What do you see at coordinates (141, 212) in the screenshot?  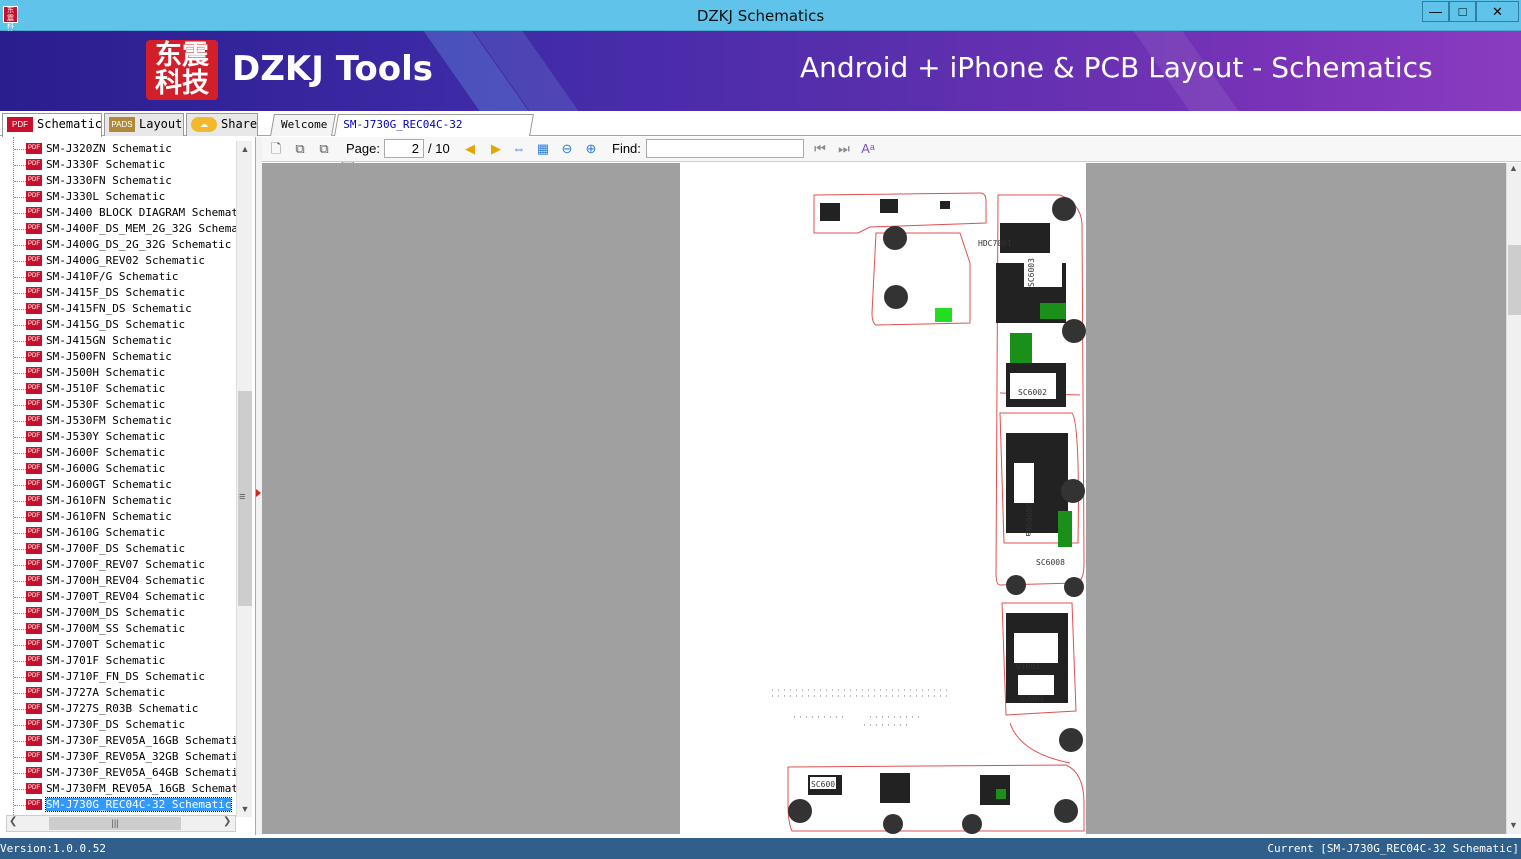 I see `tree-item-label: SM-J400 BLOCK DIAGRAM Schematic` at bounding box center [141, 212].